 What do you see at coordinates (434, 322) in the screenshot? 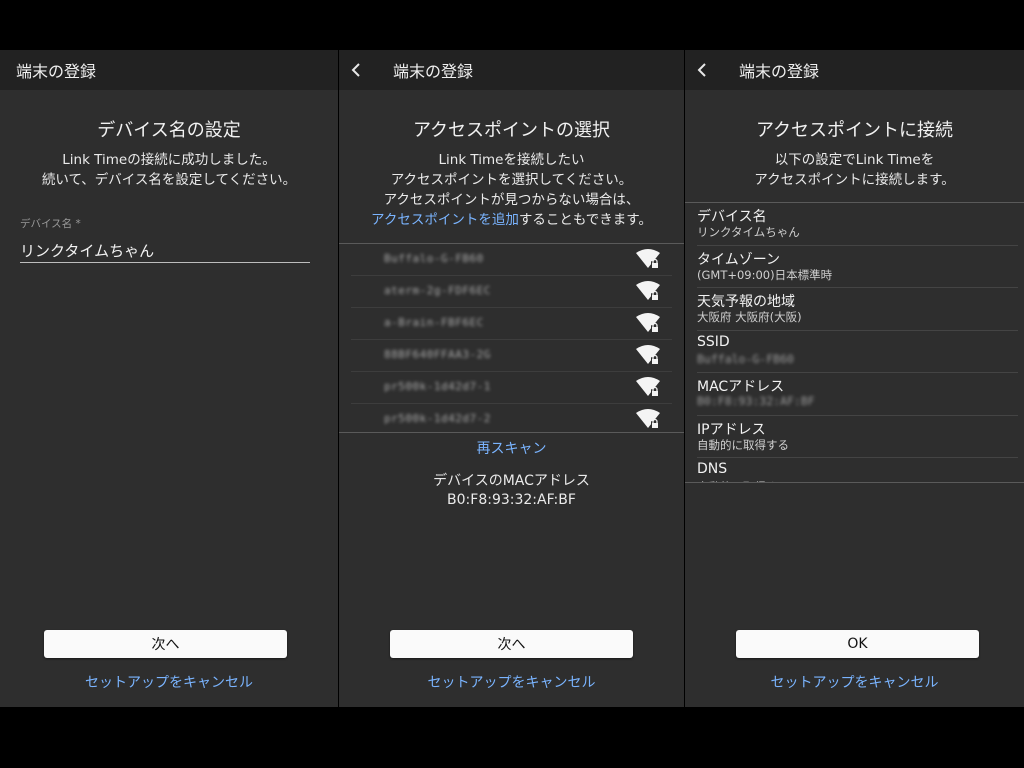
I see `access-point-ssid: a-Brain-FBF6EC` at bounding box center [434, 322].